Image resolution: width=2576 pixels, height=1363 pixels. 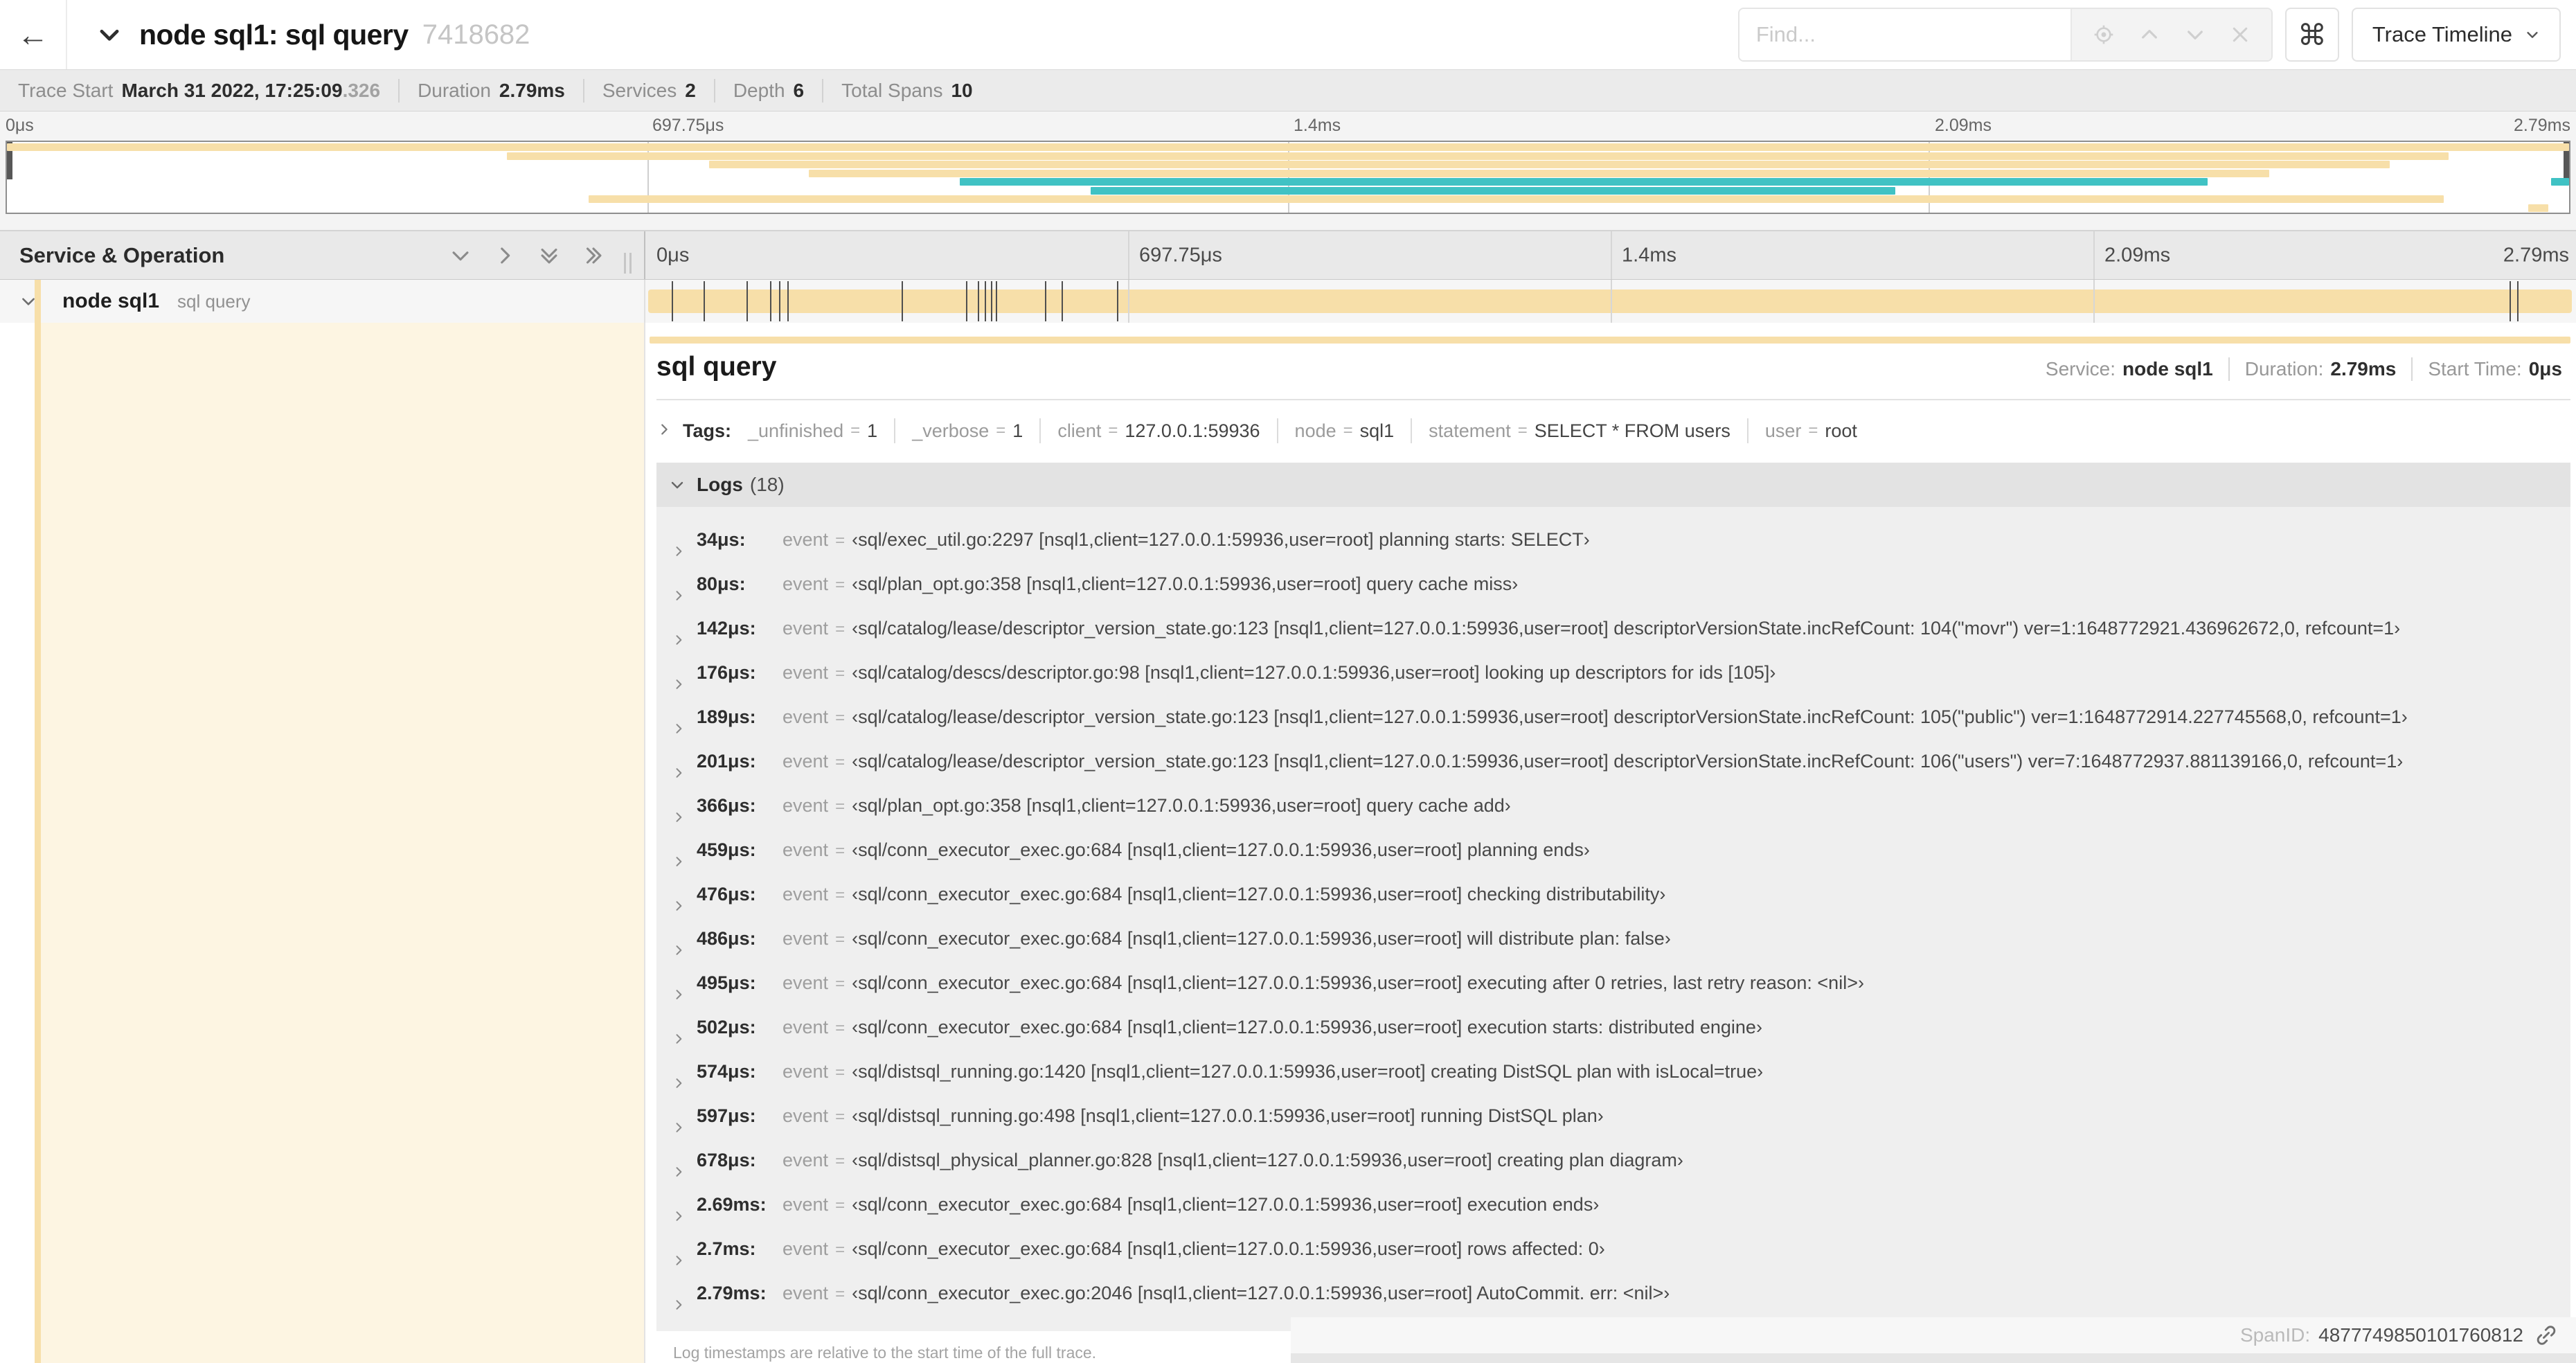 I want to click on logs-collapse-chevron-icon, so click(x=677, y=485).